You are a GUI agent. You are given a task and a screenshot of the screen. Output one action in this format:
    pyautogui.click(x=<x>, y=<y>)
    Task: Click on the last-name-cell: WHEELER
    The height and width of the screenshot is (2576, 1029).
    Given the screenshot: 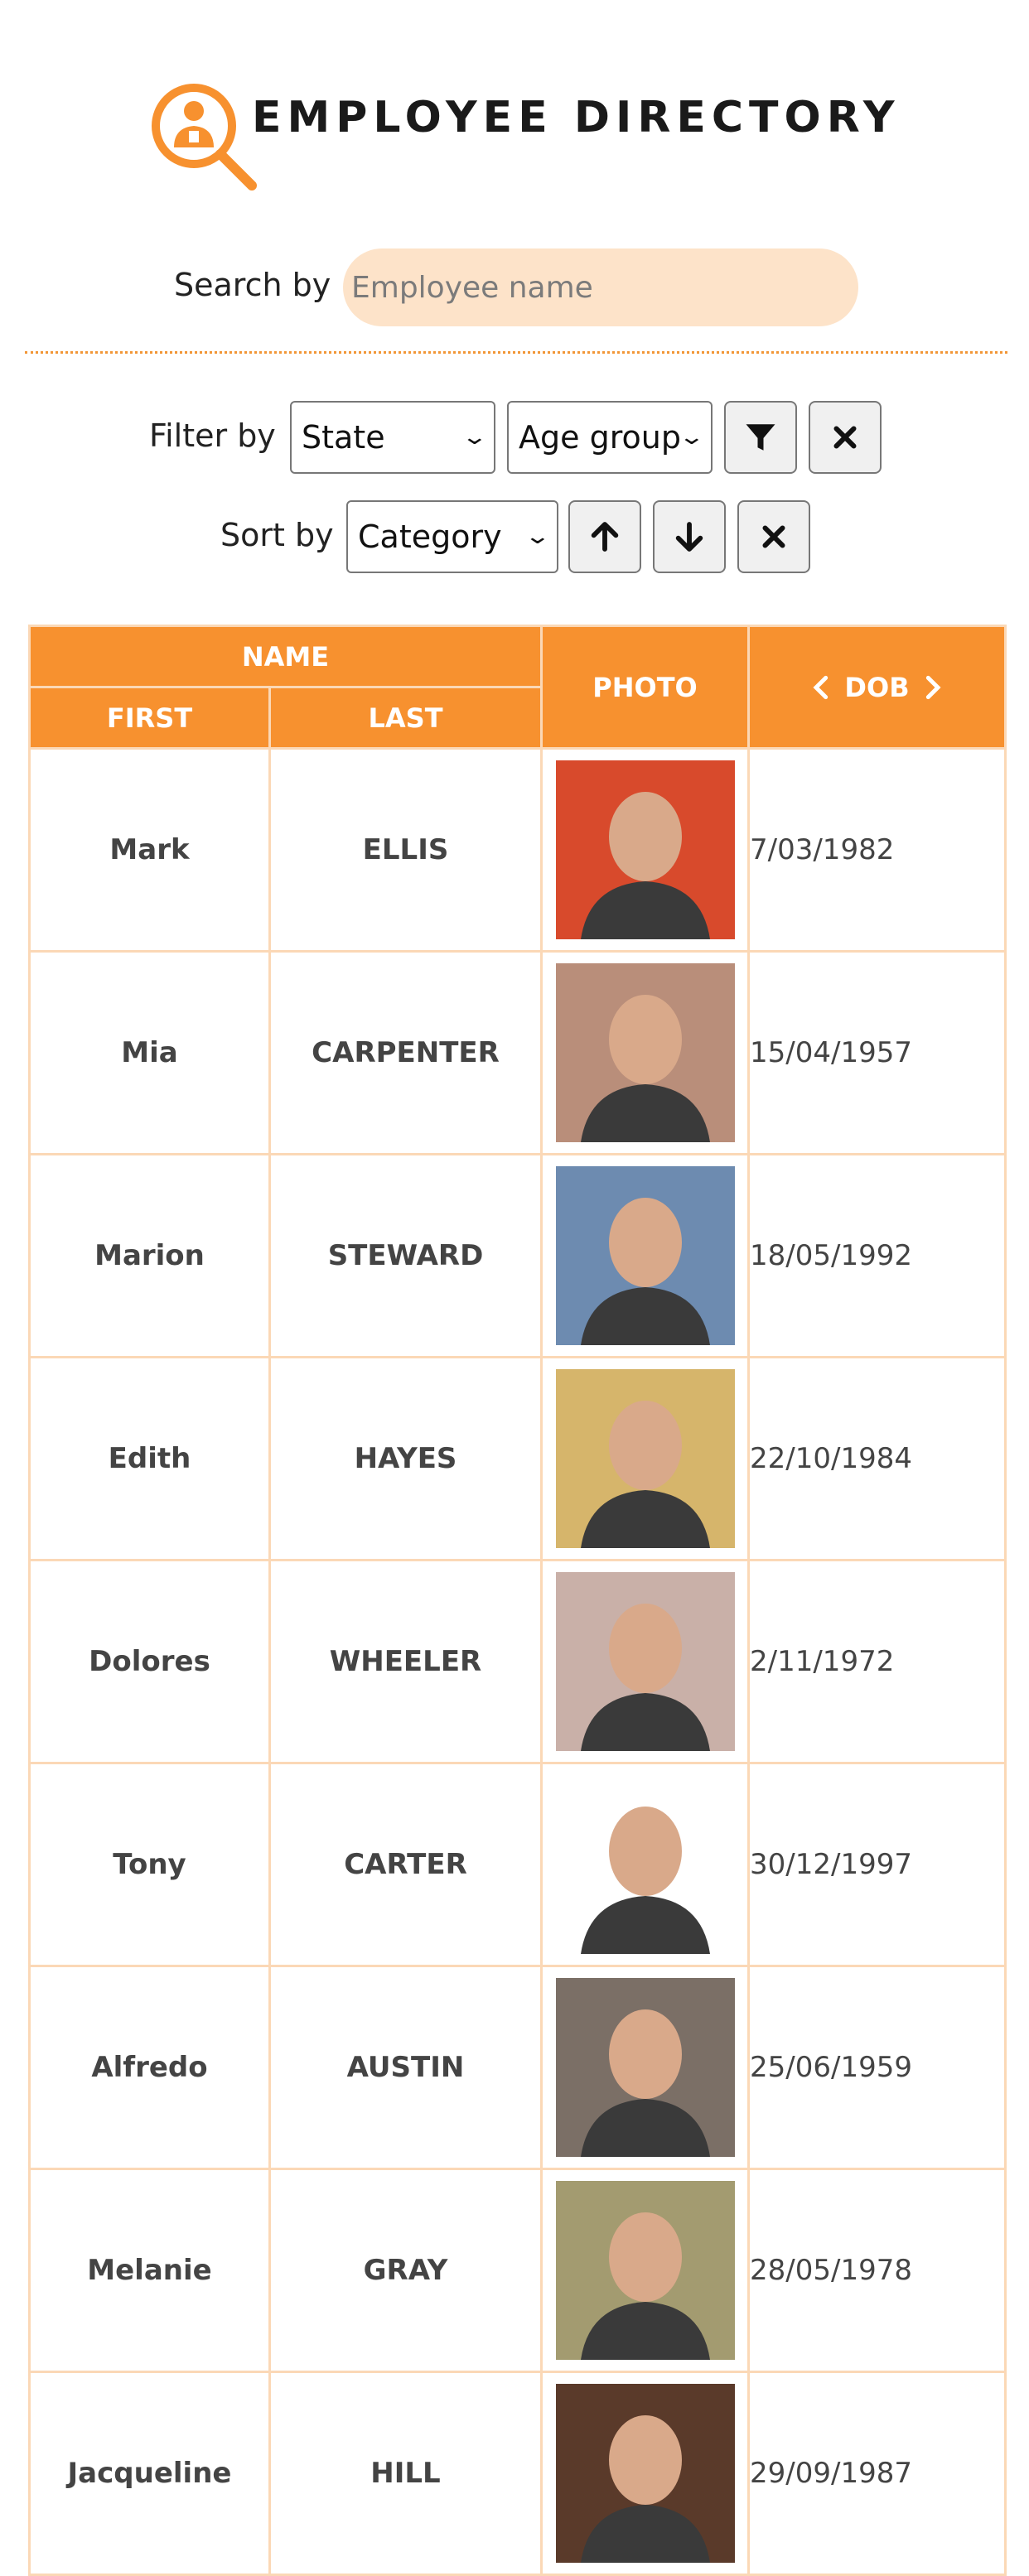 What is the action you would take?
    pyautogui.click(x=406, y=1661)
    